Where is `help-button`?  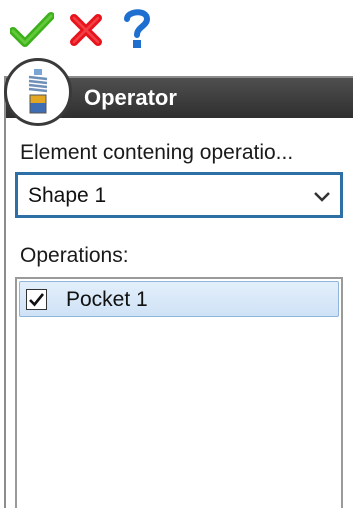
help-button is located at coordinates (137, 29).